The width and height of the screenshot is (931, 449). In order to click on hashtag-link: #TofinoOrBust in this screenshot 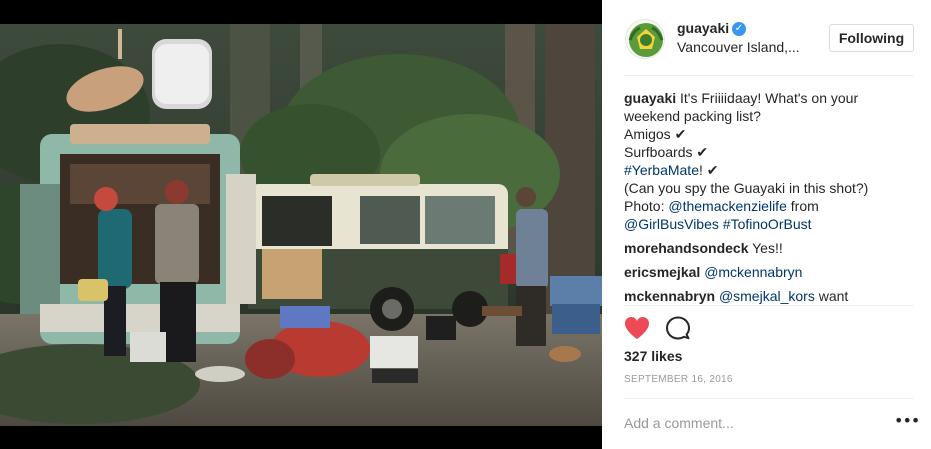, I will do `click(767, 224)`.